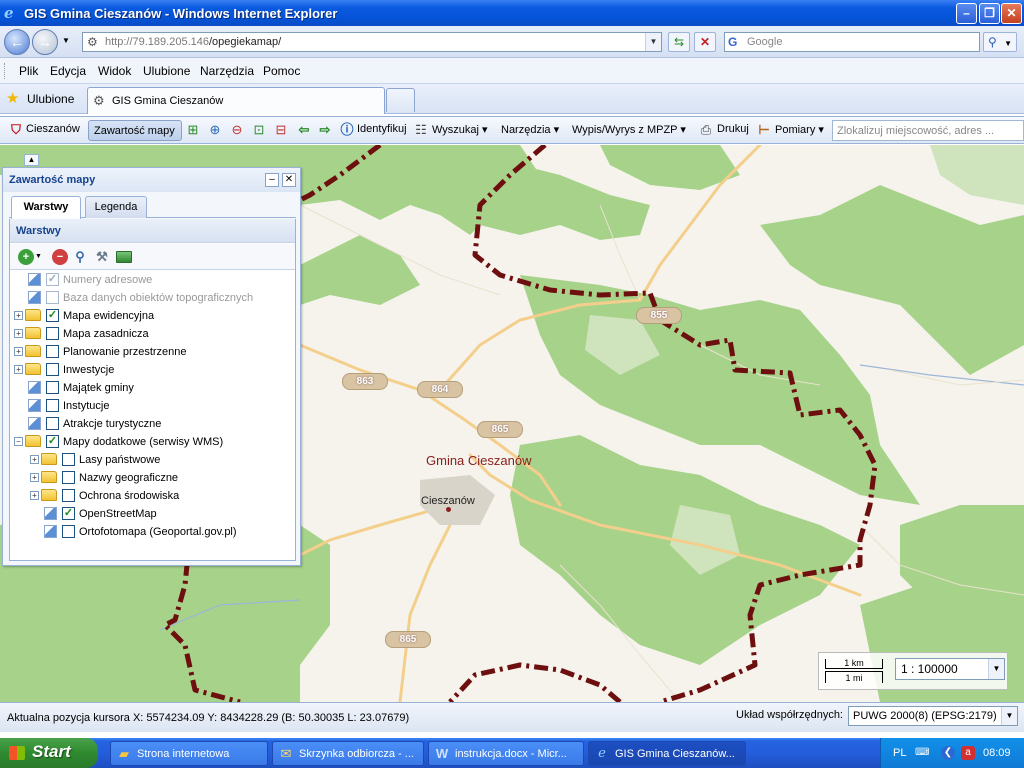 The height and width of the screenshot is (768, 1024). I want to click on zoom-box-in-icon: ⊡, so click(259, 130).